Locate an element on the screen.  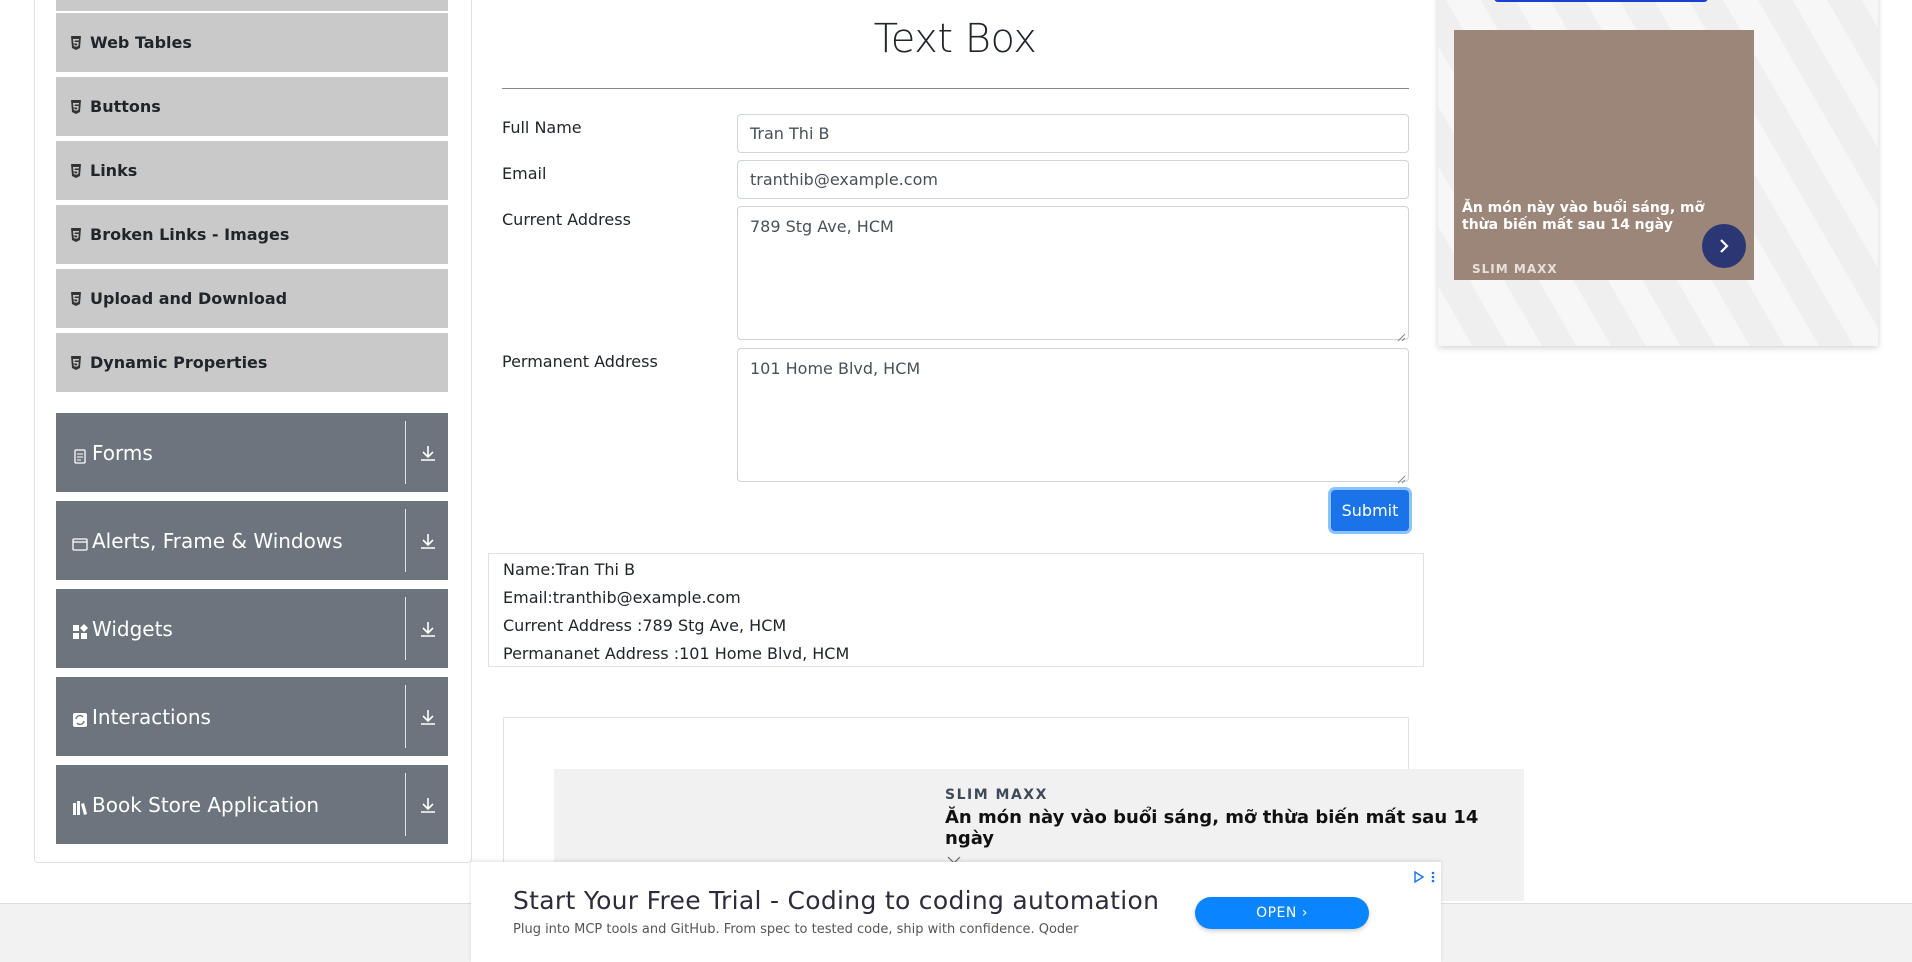
group-alerts-frame-windows: Alerts, Frame & Windows is located at coordinates (252, 540).